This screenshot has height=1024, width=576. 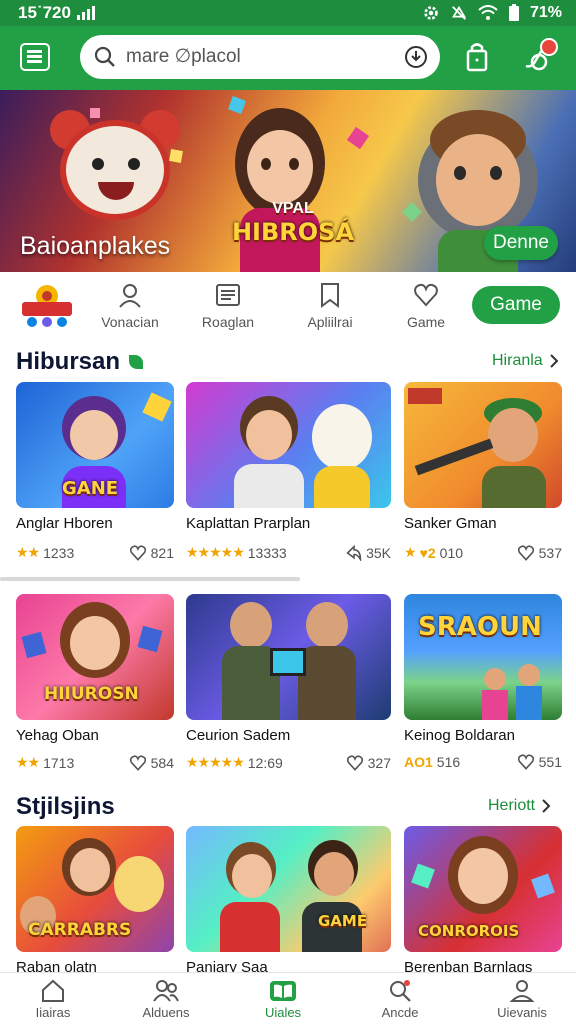 I want to click on category-row: Vonacian Roaglan Apliilrai Game Game, so click(x=288, y=306).